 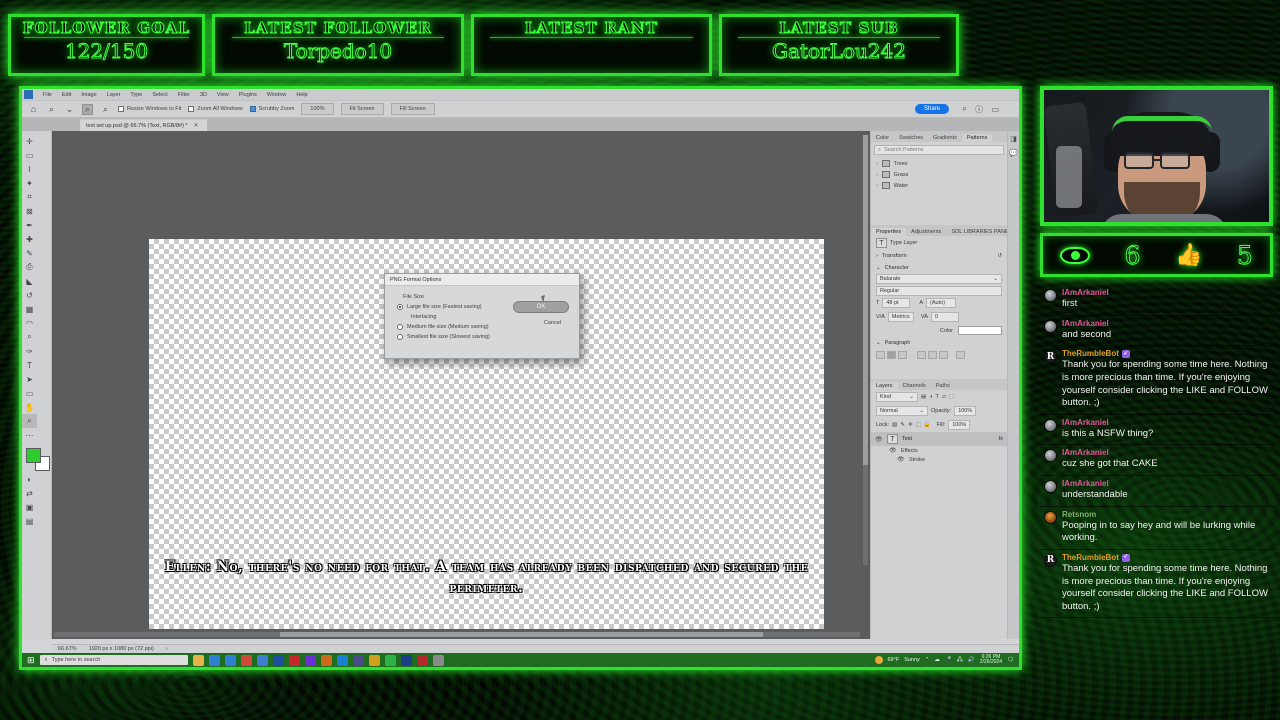 What do you see at coordinates (977, 138) in the screenshot?
I see `tab-patterns: Patterns` at bounding box center [977, 138].